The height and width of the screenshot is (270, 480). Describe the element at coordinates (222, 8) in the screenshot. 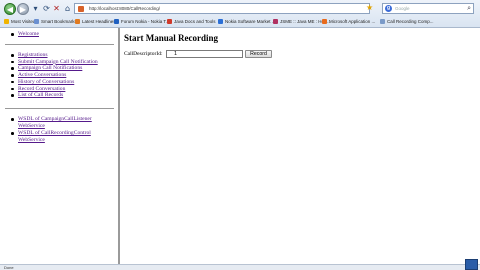

I see `address-bar: http://localhost:8080/CallRecording/` at that location.